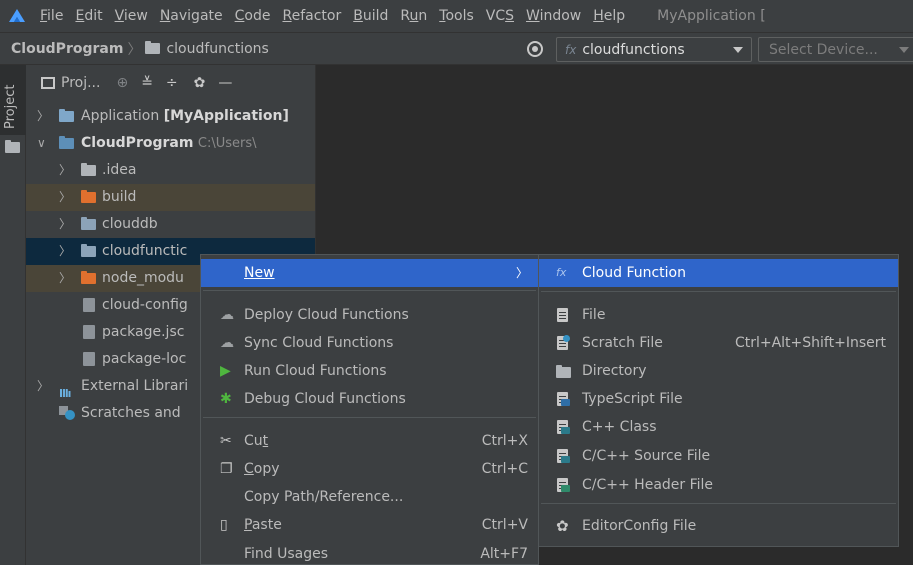 This screenshot has height=565, width=913. I want to click on tree-item-label: cloud-config, so click(145, 305).